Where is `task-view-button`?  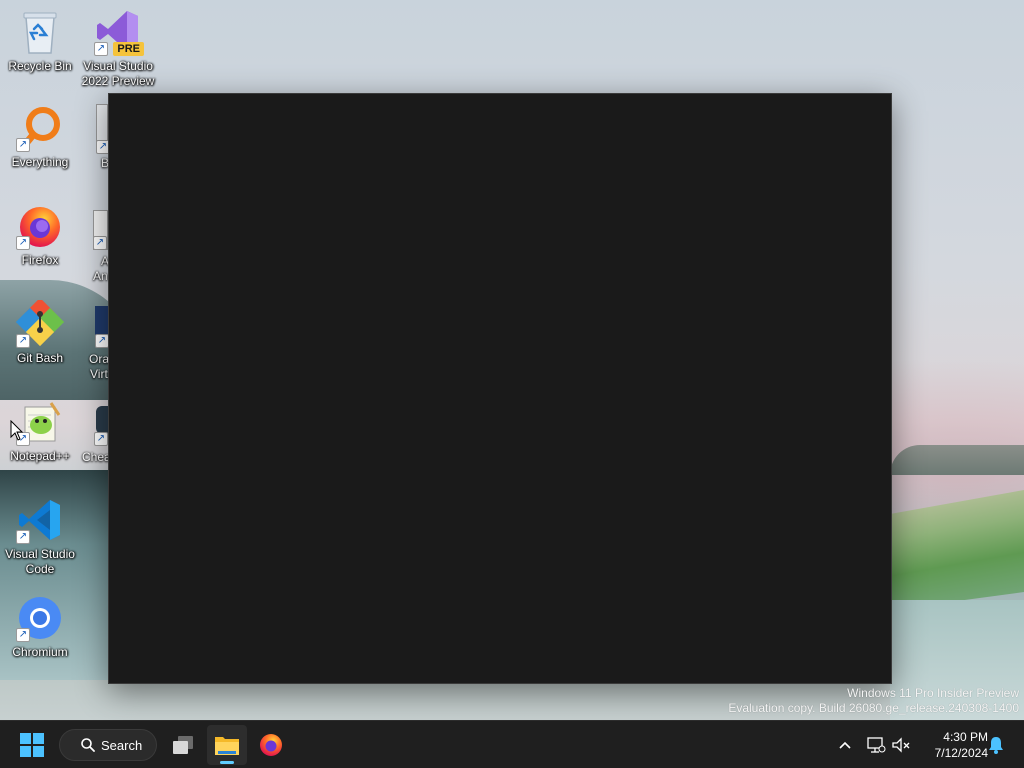 task-view-button is located at coordinates (183, 745).